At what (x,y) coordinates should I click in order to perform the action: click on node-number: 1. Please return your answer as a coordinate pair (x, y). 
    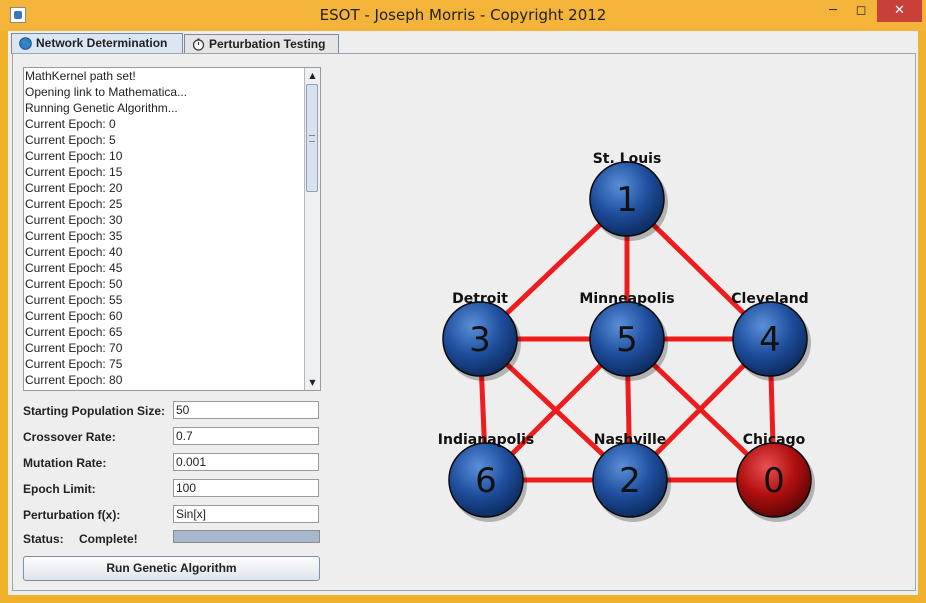
    Looking at the image, I should click on (627, 200).